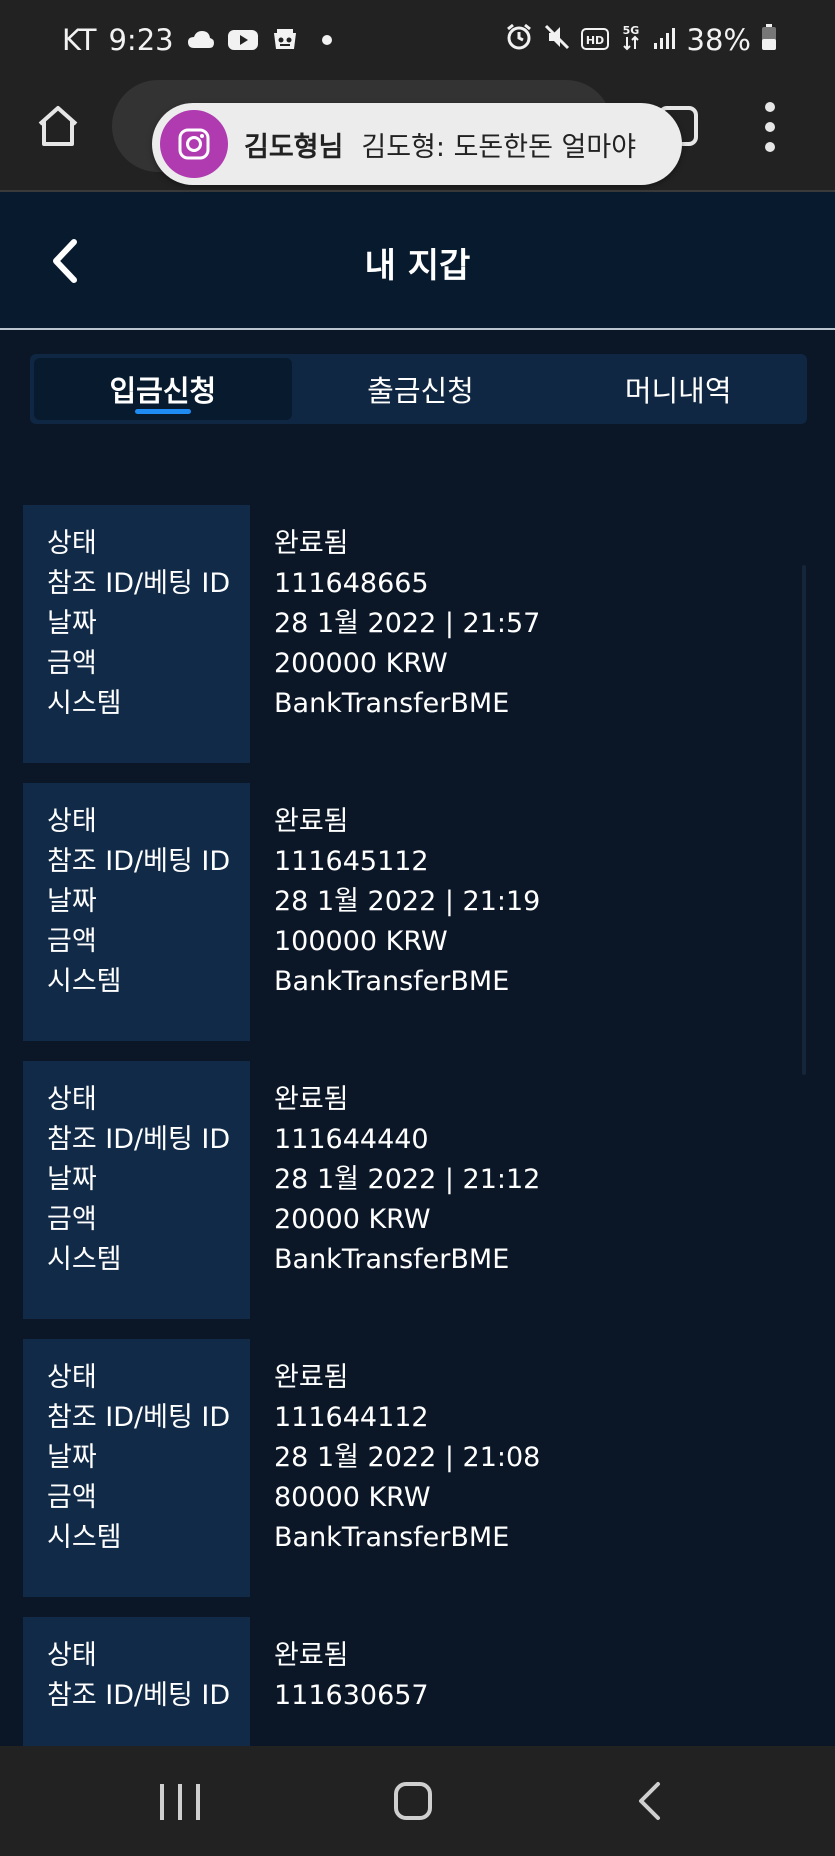  I want to click on battery-percent: 38%, so click(718, 40).